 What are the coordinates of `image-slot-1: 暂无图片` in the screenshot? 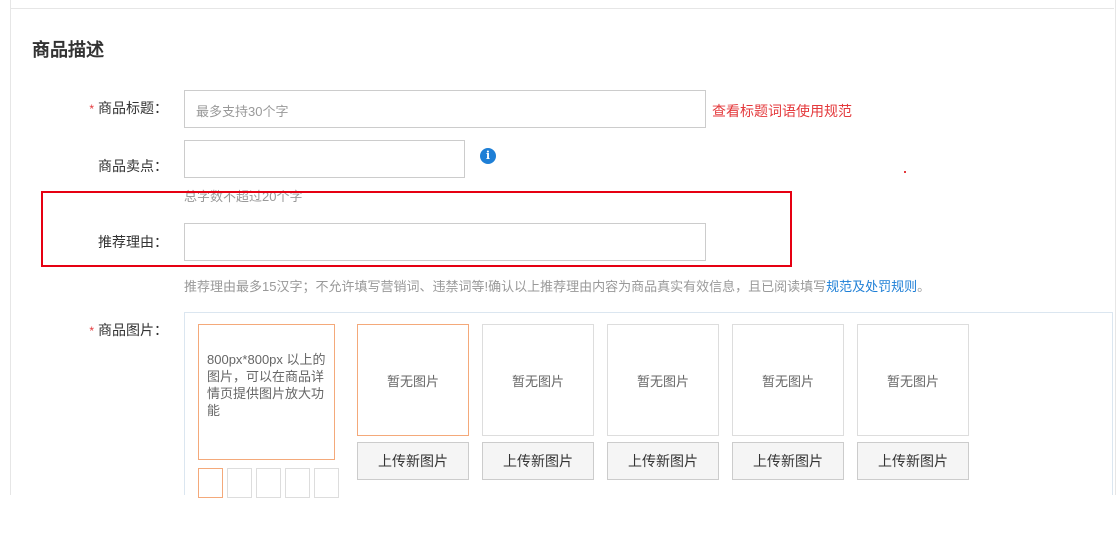 It's located at (413, 380).